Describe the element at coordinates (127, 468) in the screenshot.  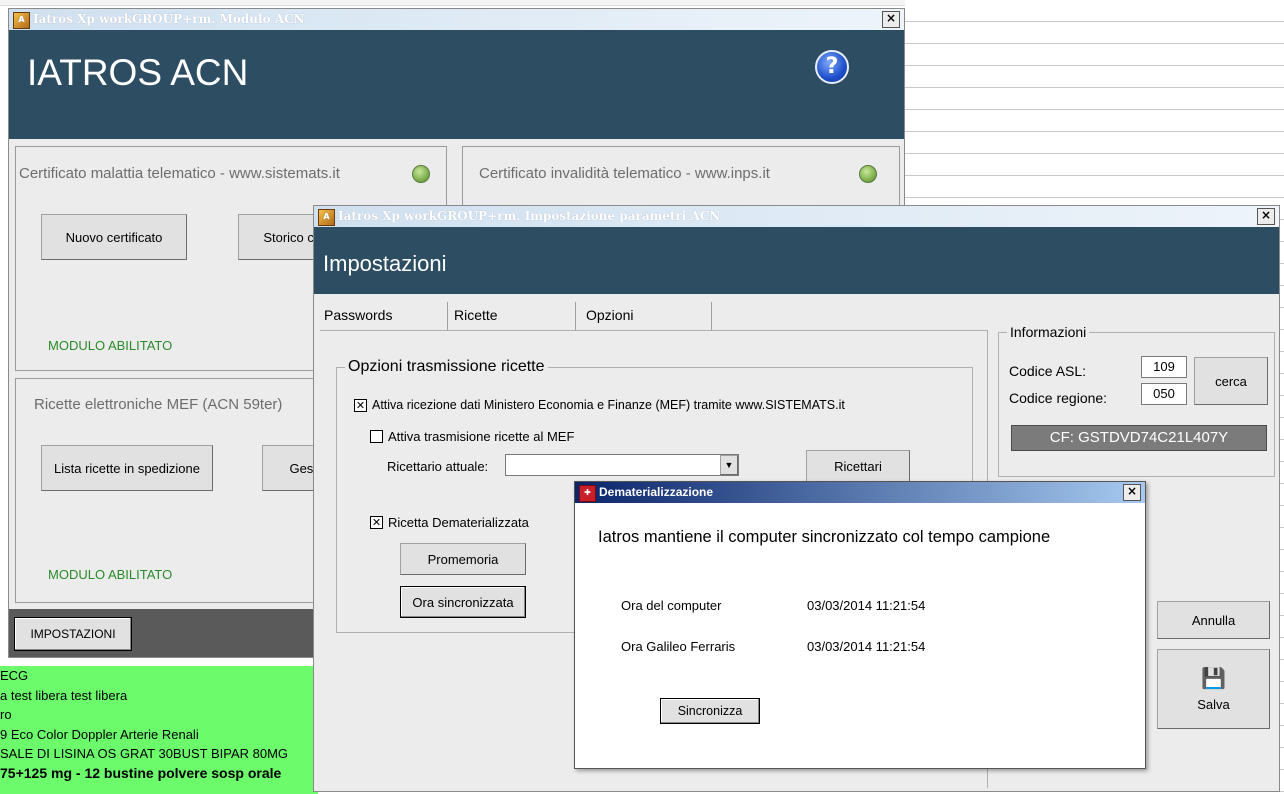
I see `prescription-list-button: Lista ricette in spedizione` at that location.